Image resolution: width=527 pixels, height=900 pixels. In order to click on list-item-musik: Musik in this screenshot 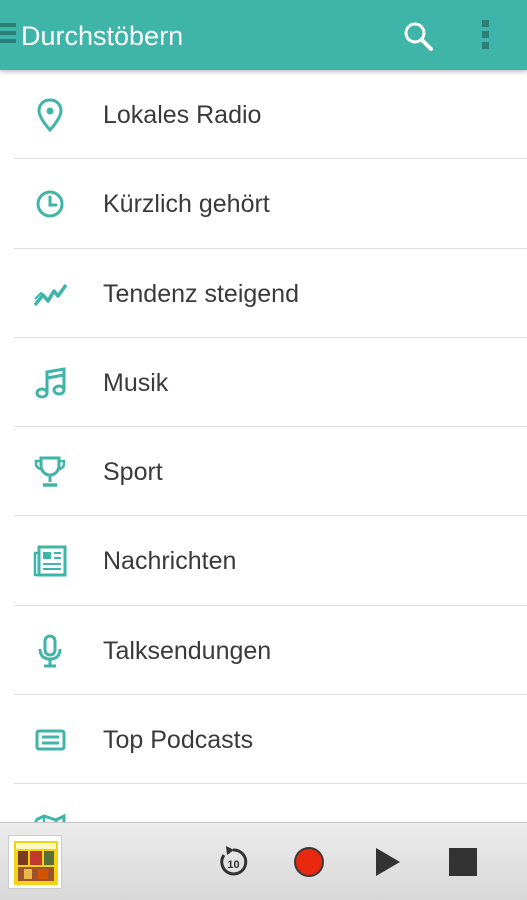, I will do `click(263, 383)`.